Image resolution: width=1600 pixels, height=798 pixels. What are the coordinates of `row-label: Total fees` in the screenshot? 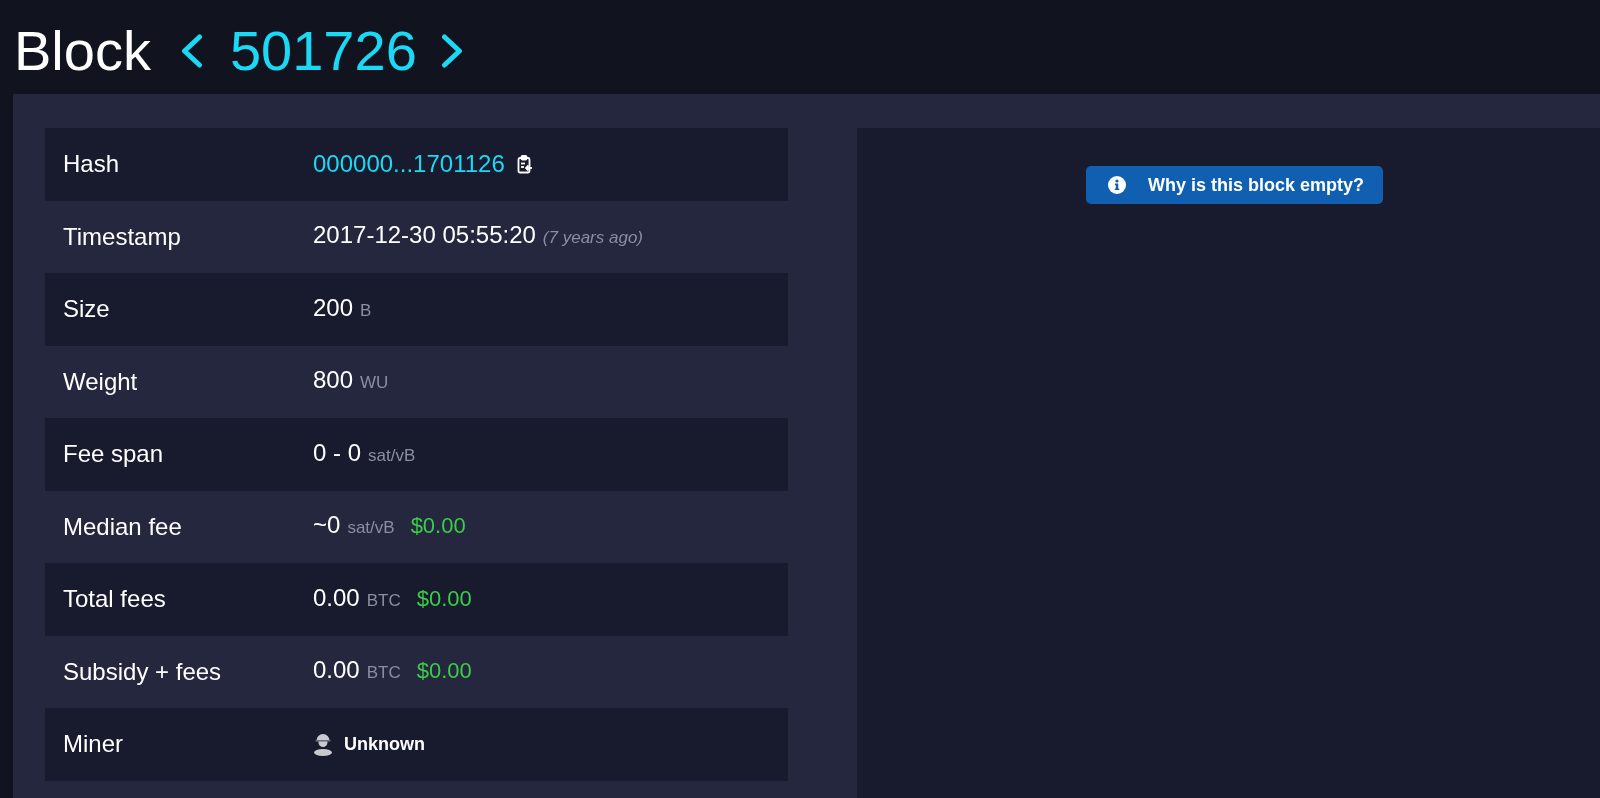 It's located at (114, 599).